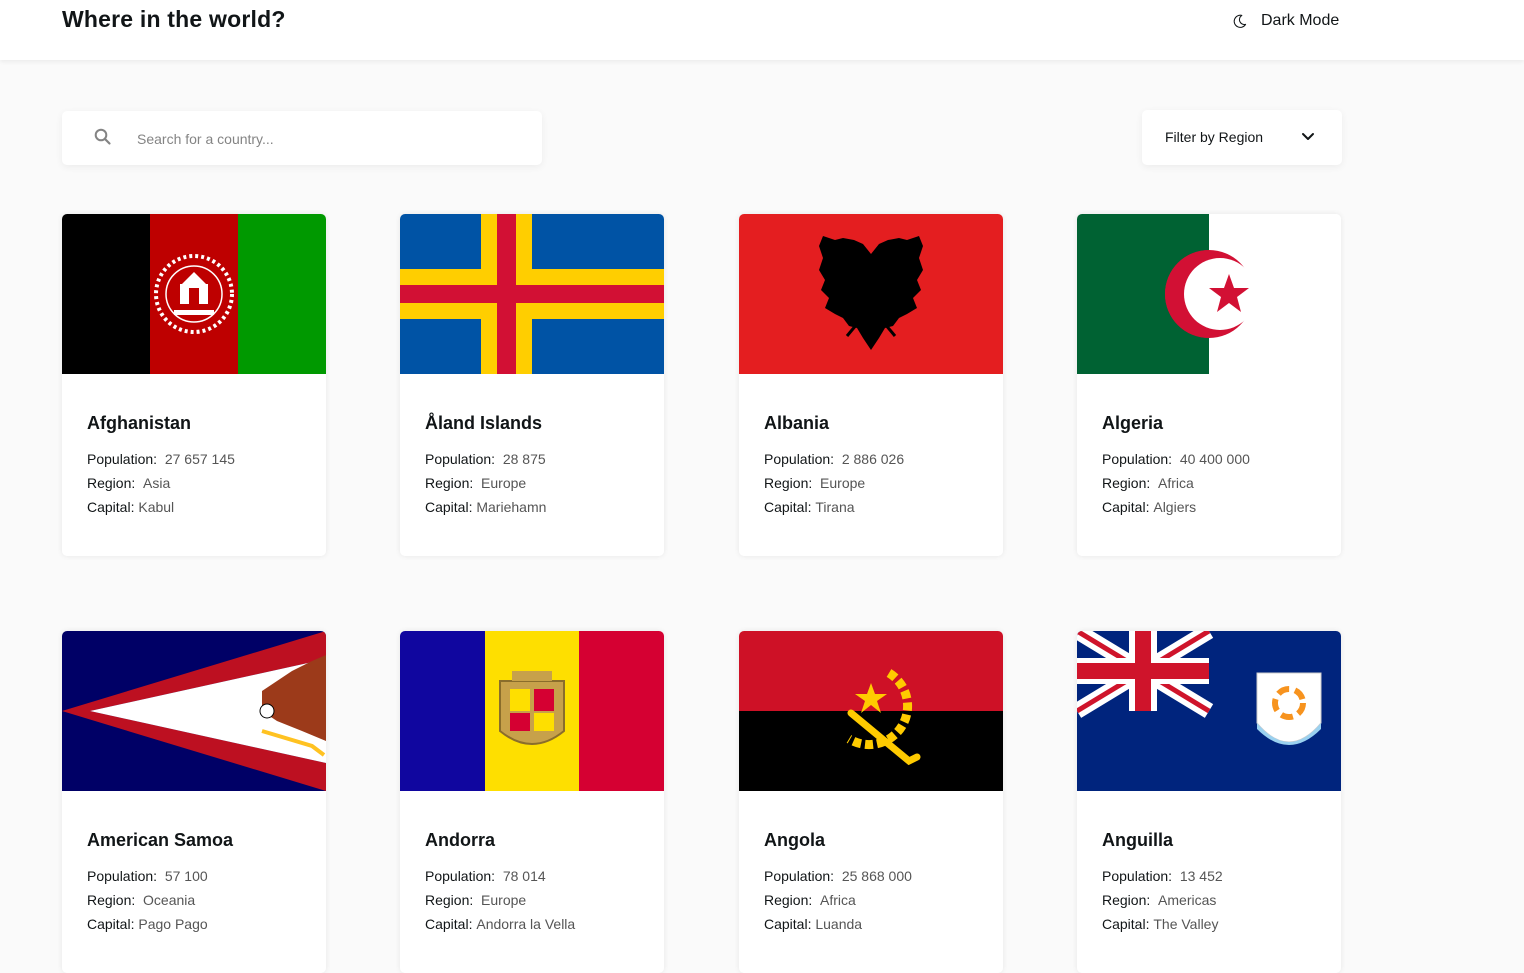 This screenshot has height=973, width=1524. Describe the element at coordinates (1308, 136) in the screenshot. I see `chevron-down-icon` at that location.